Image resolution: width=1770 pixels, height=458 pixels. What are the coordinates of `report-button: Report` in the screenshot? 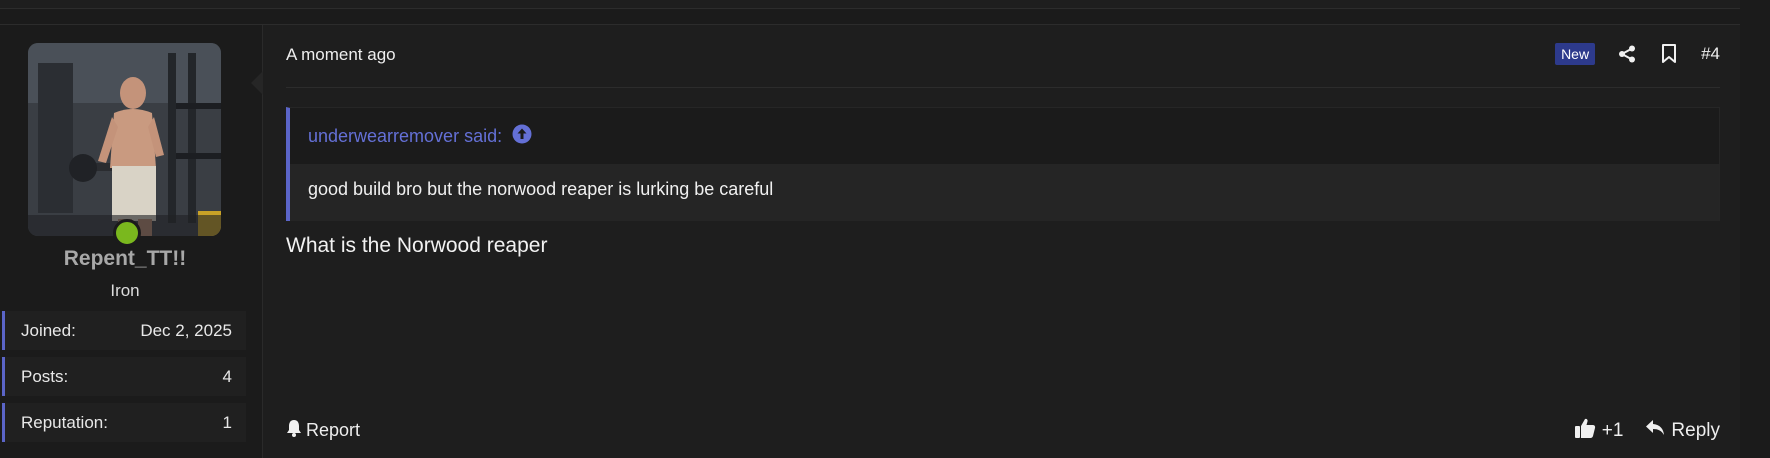 It's located at (323, 430).